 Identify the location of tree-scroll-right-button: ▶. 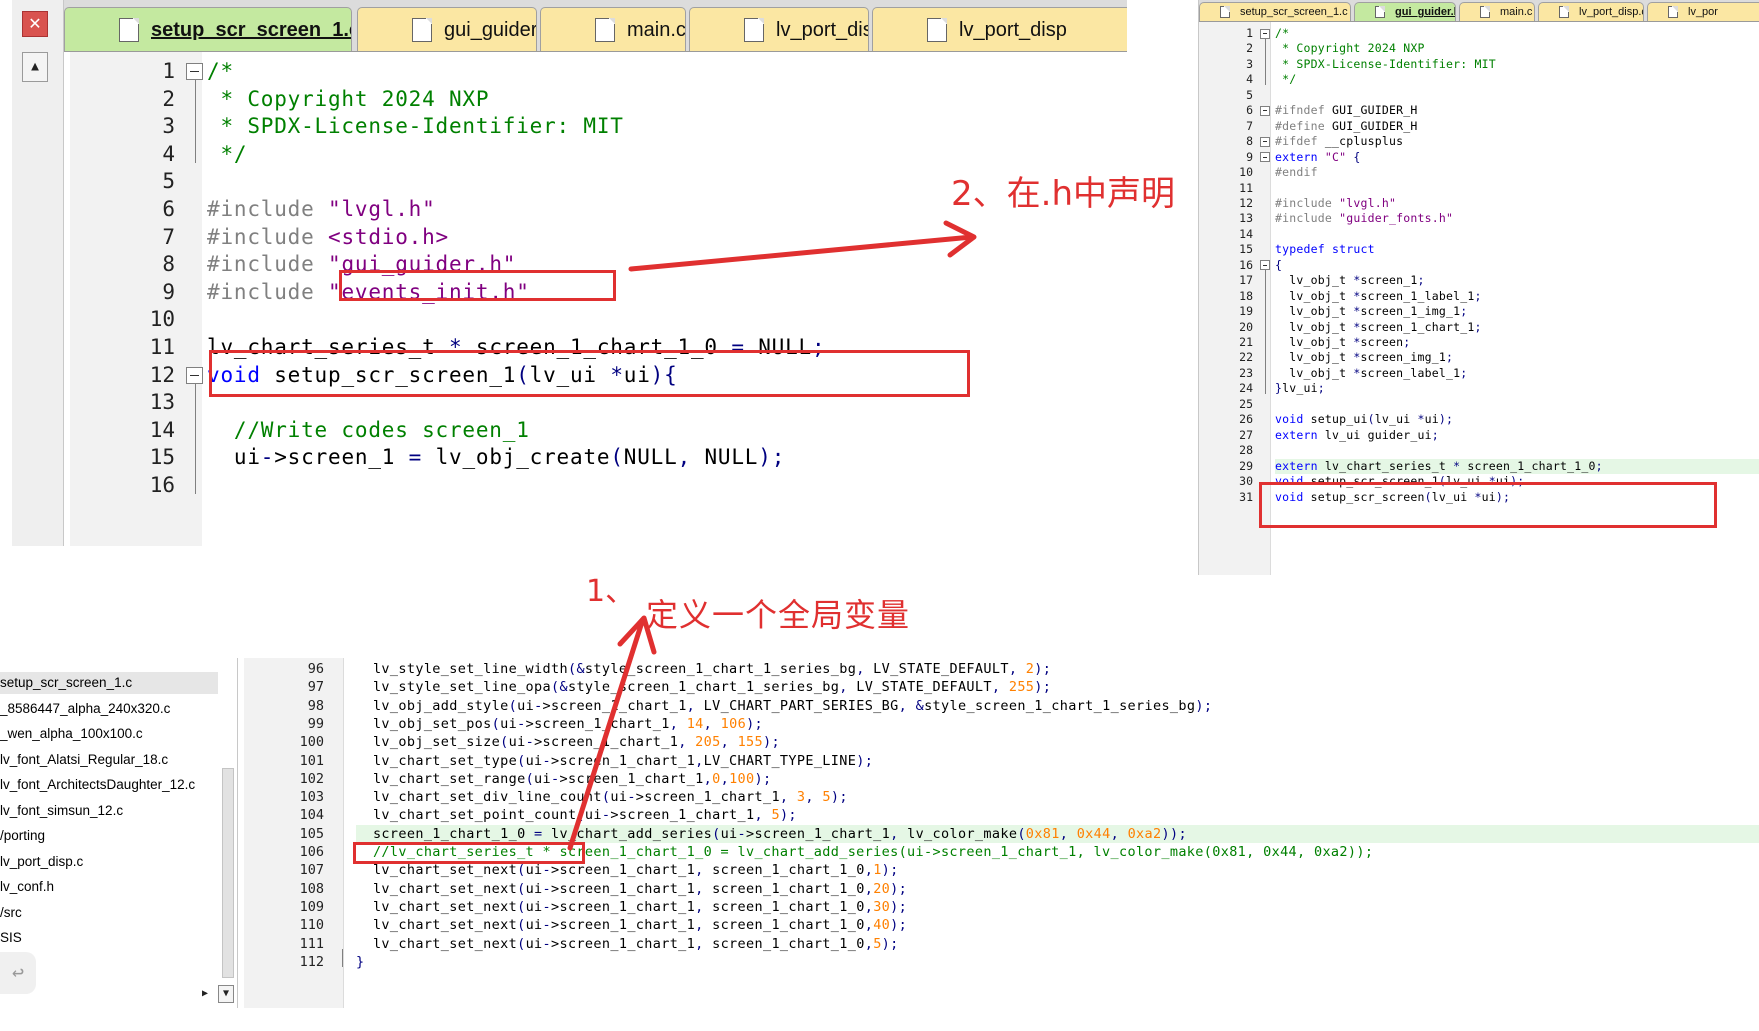
(205, 994).